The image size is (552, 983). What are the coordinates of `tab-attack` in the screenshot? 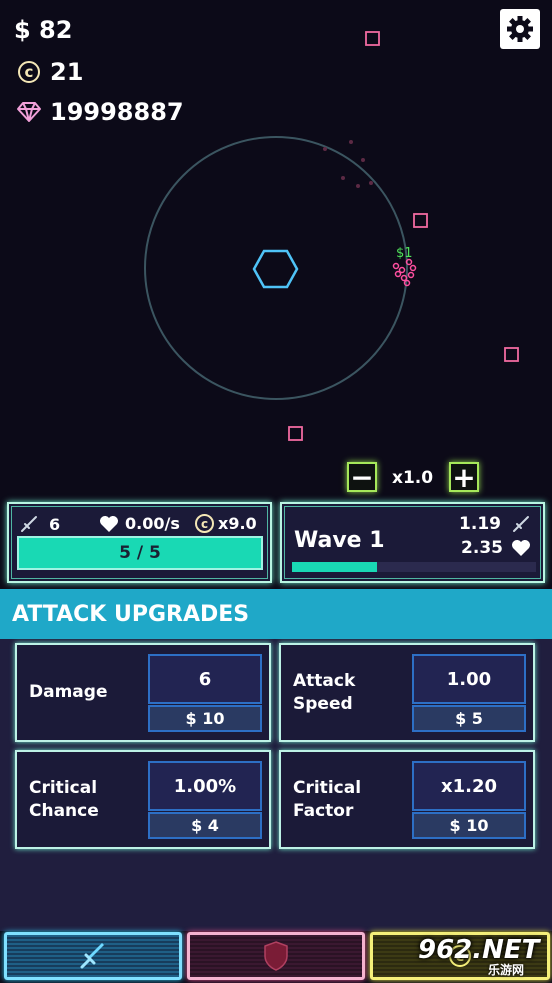 It's located at (93, 956).